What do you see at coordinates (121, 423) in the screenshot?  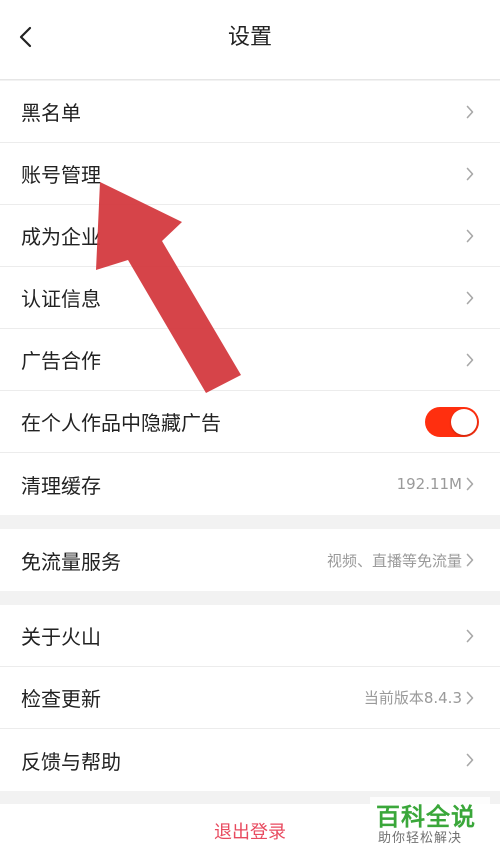 I see `row-label: 在个人作品中隐藏广告` at bounding box center [121, 423].